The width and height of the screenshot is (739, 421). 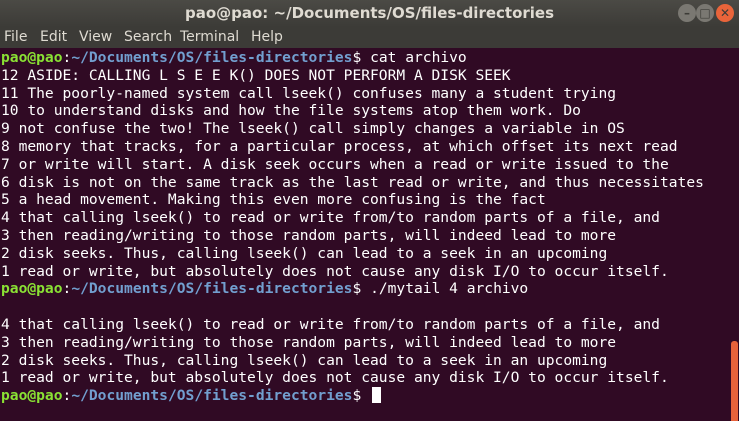 What do you see at coordinates (53, 37) in the screenshot?
I see `menu-edit: Edit` at bounding box center [53, 37].